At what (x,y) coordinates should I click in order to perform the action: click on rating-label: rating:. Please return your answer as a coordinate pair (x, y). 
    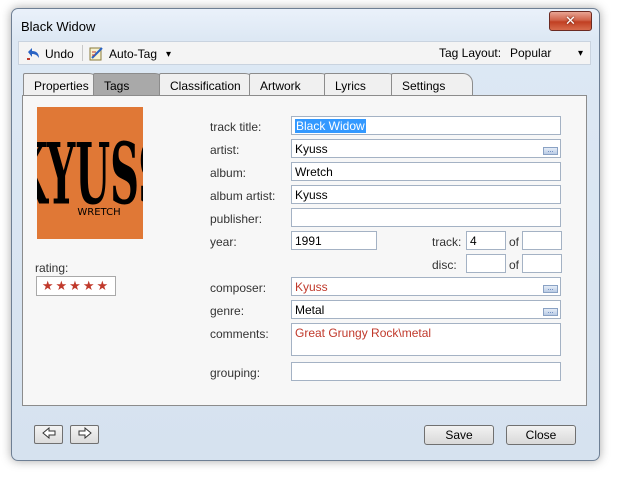
    Looking at the image, I should click on (52, 268).